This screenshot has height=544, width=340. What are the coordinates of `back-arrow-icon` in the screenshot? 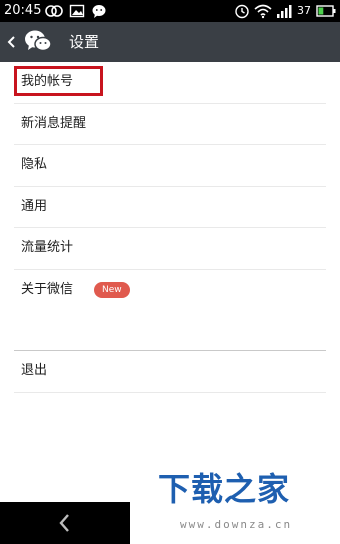 It's located at (11, 42).